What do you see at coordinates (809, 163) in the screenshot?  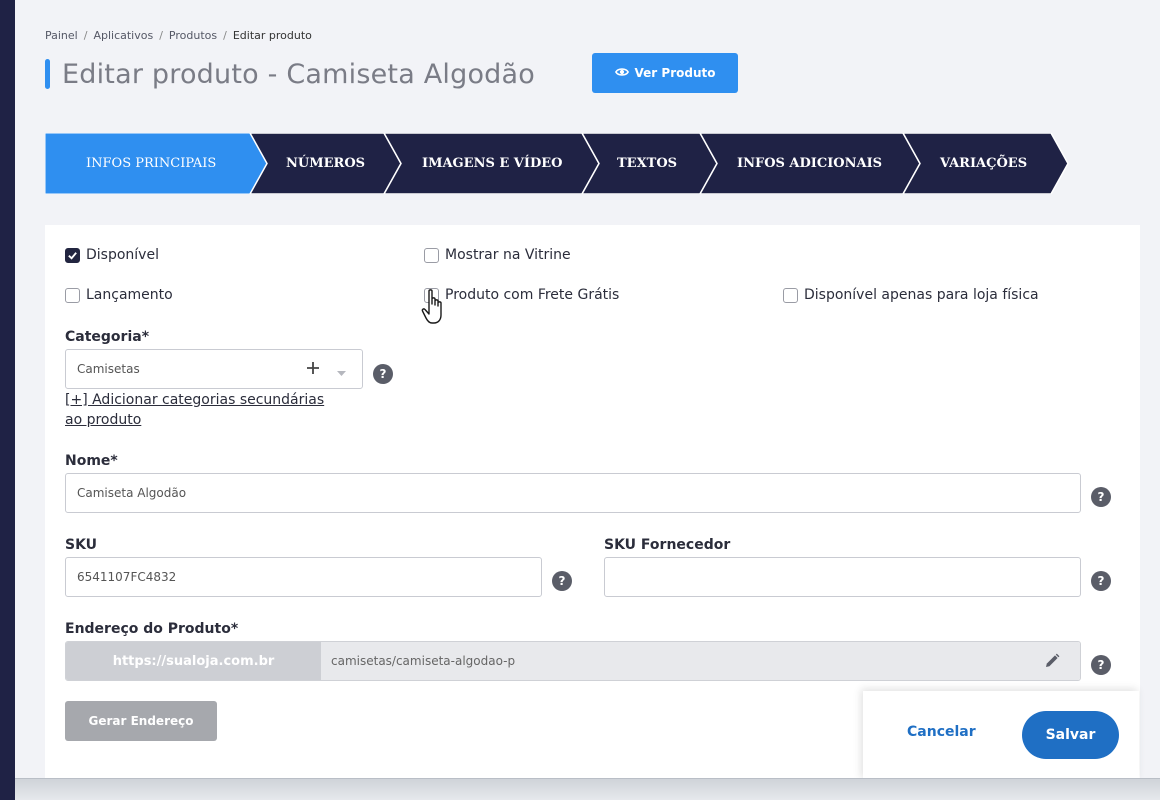 I see `tab-infos-adicionais: INFOS ADICIONAIS` at bounding box center [809, 163].